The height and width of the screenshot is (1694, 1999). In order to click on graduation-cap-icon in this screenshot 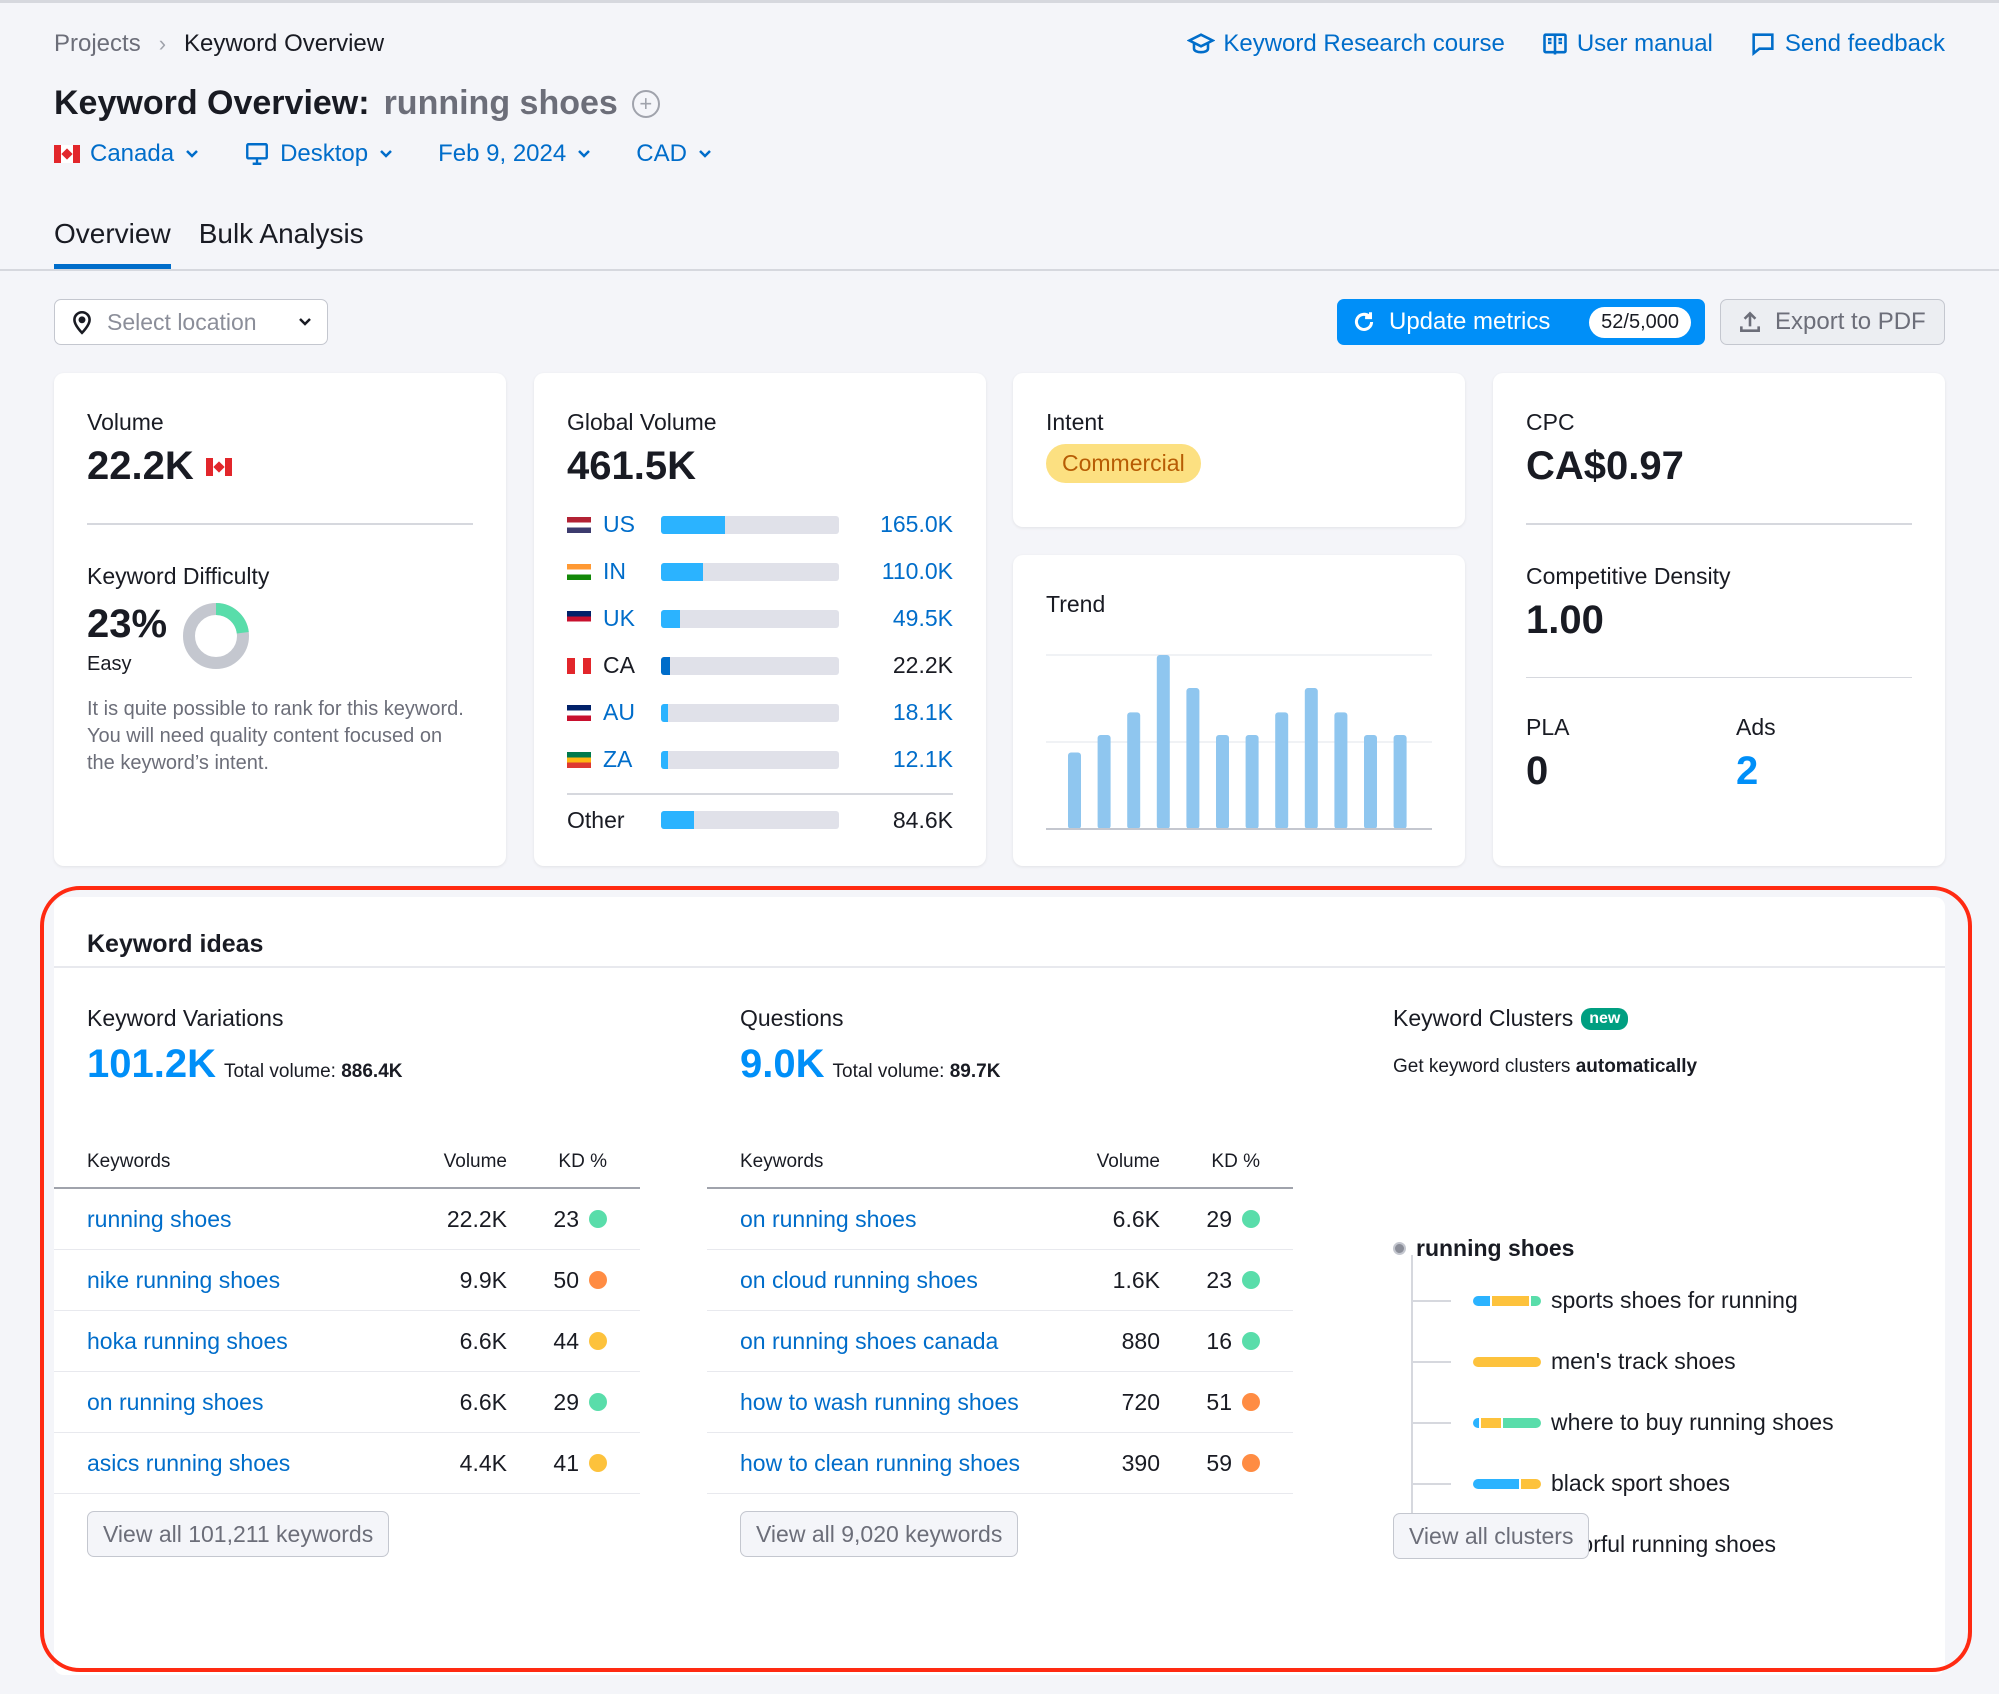, I will do `click(1201, 43)`.